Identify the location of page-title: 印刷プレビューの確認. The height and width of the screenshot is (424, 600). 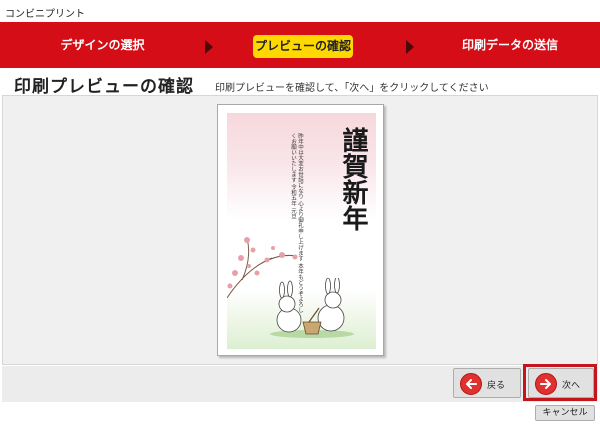
(104, 87).